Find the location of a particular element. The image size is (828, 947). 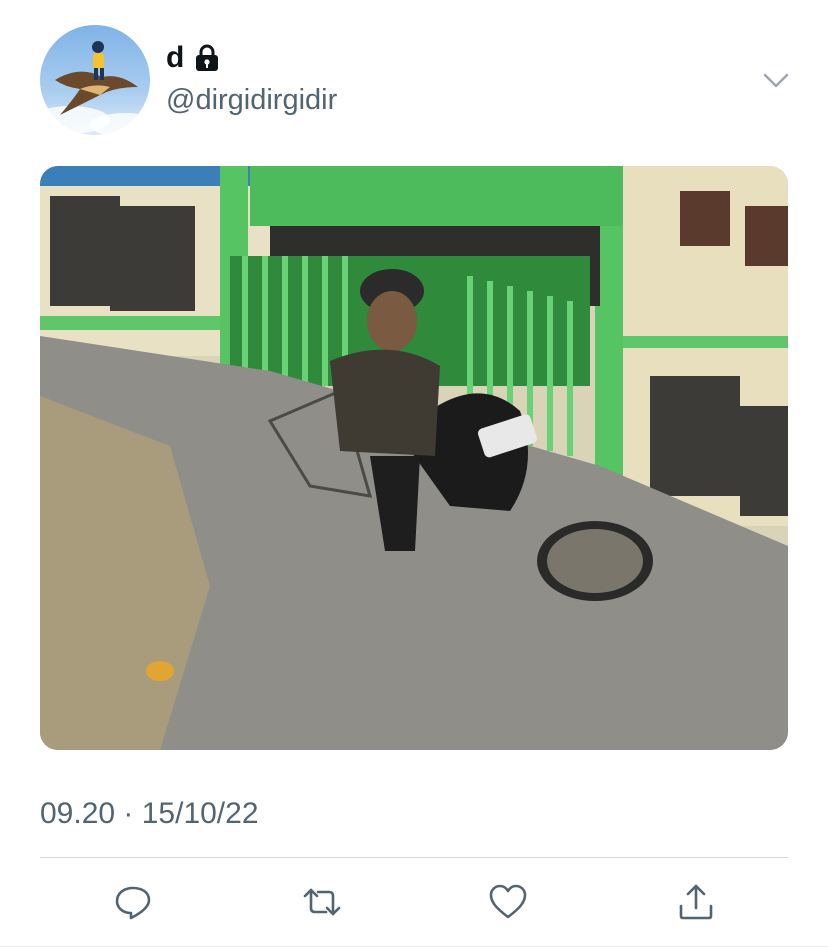

actions-divider is located at coordinates (414, 857).